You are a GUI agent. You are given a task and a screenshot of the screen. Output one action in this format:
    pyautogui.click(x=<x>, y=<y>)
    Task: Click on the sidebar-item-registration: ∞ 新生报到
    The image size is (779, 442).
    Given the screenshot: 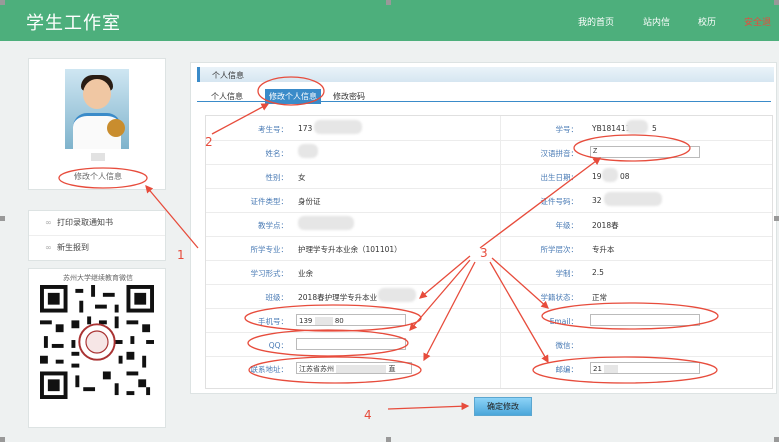 What is the action you would take?
    pyautogui.click(x=97, y=248)
    